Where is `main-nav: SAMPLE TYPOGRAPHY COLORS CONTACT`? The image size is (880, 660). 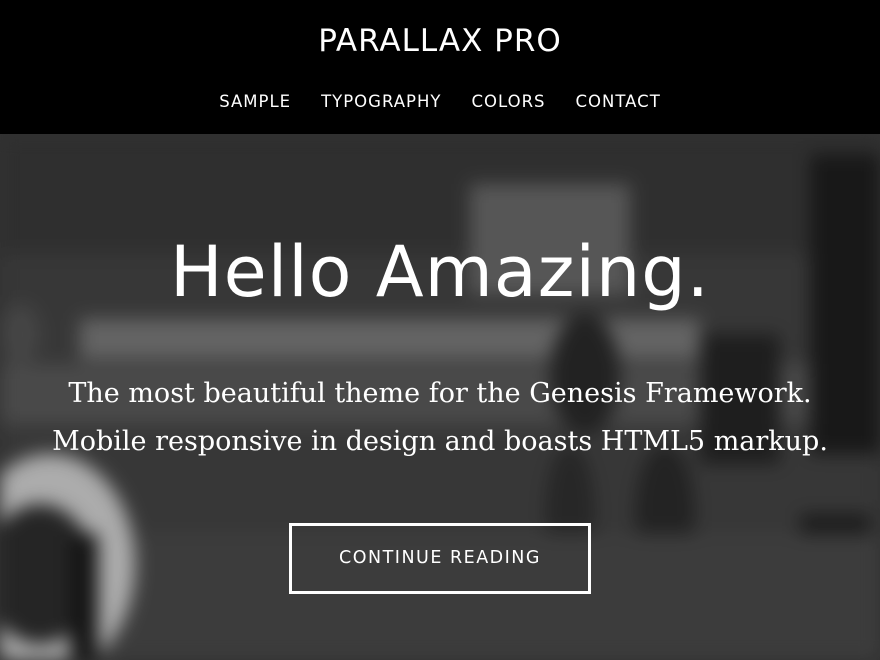 main-nav: SAMPLE TYPOGRAPHY COLORS CONTACT is located at coordinates (440, 102).